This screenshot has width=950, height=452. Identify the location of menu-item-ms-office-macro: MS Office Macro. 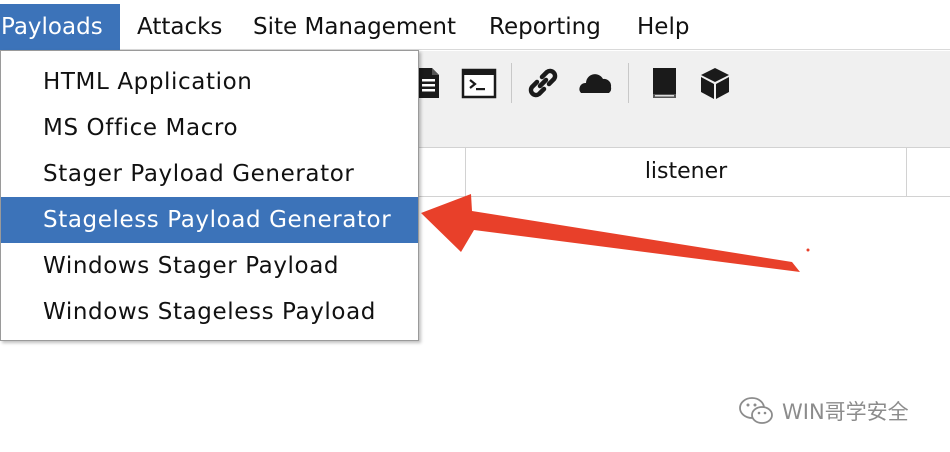
(209, 128).